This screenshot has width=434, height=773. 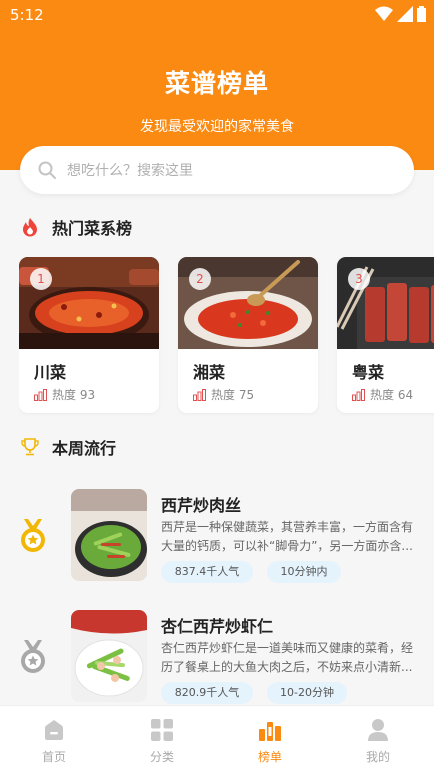 What do you see at coordinates (33, 656) in the screenshot?
I see `silver-medal-icon` at bounding box center [33, 656].